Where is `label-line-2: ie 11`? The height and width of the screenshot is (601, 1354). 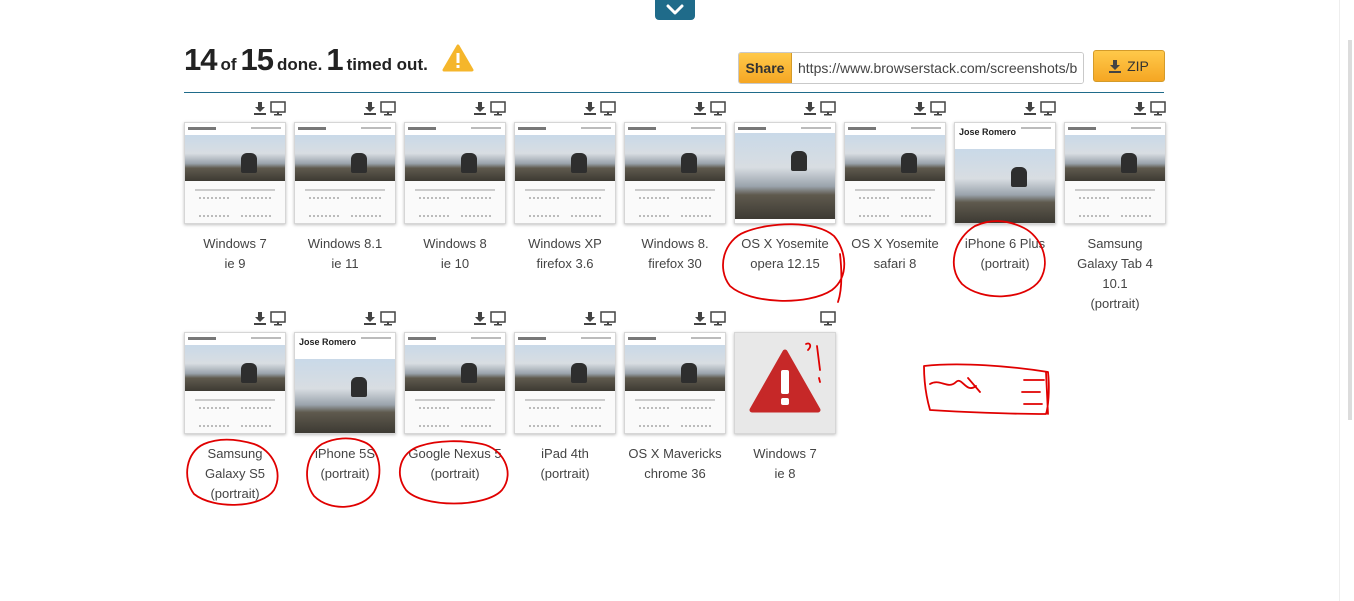 label-line-2: ie 11 is located at coordinates (345, 263).